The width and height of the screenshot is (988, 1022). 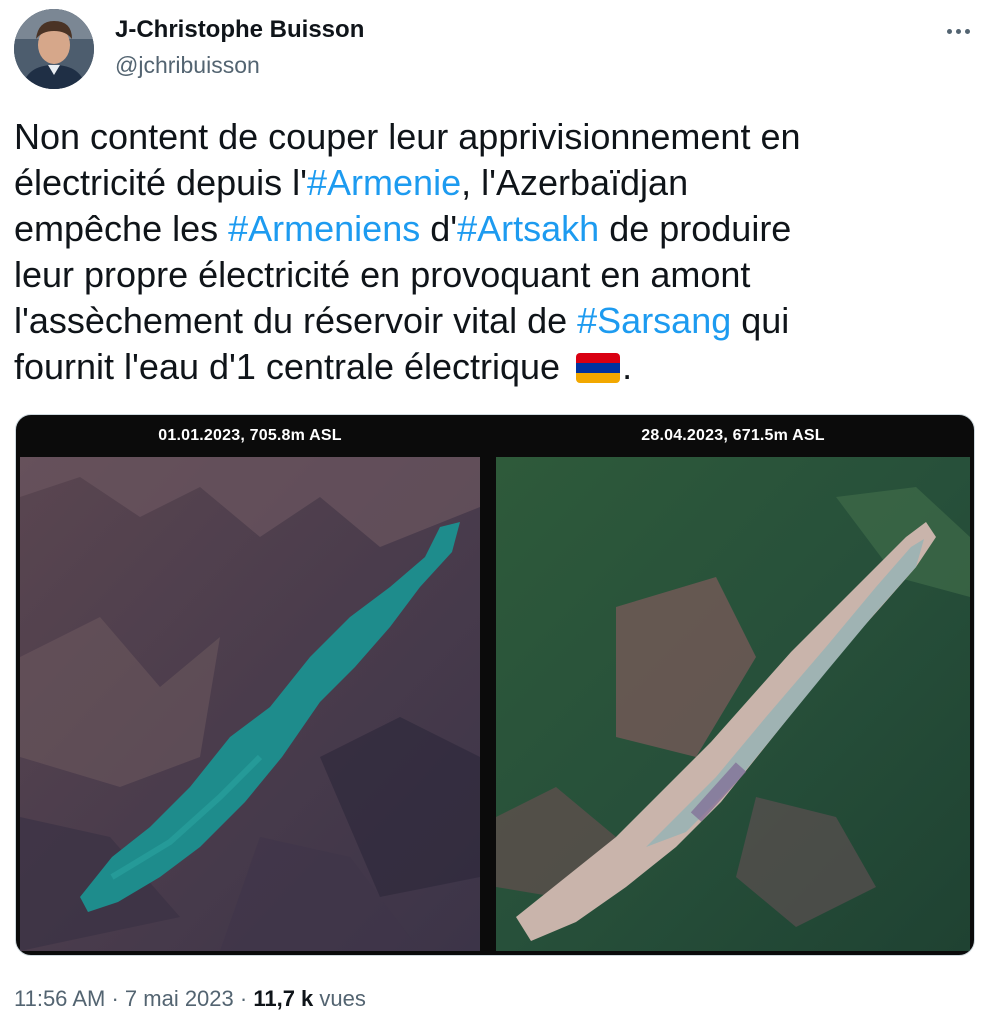 I want to click on tweet-meta: 11:56 AM · 7 mai 2023 · 11,7 k vues, so click(x=190, y=999).